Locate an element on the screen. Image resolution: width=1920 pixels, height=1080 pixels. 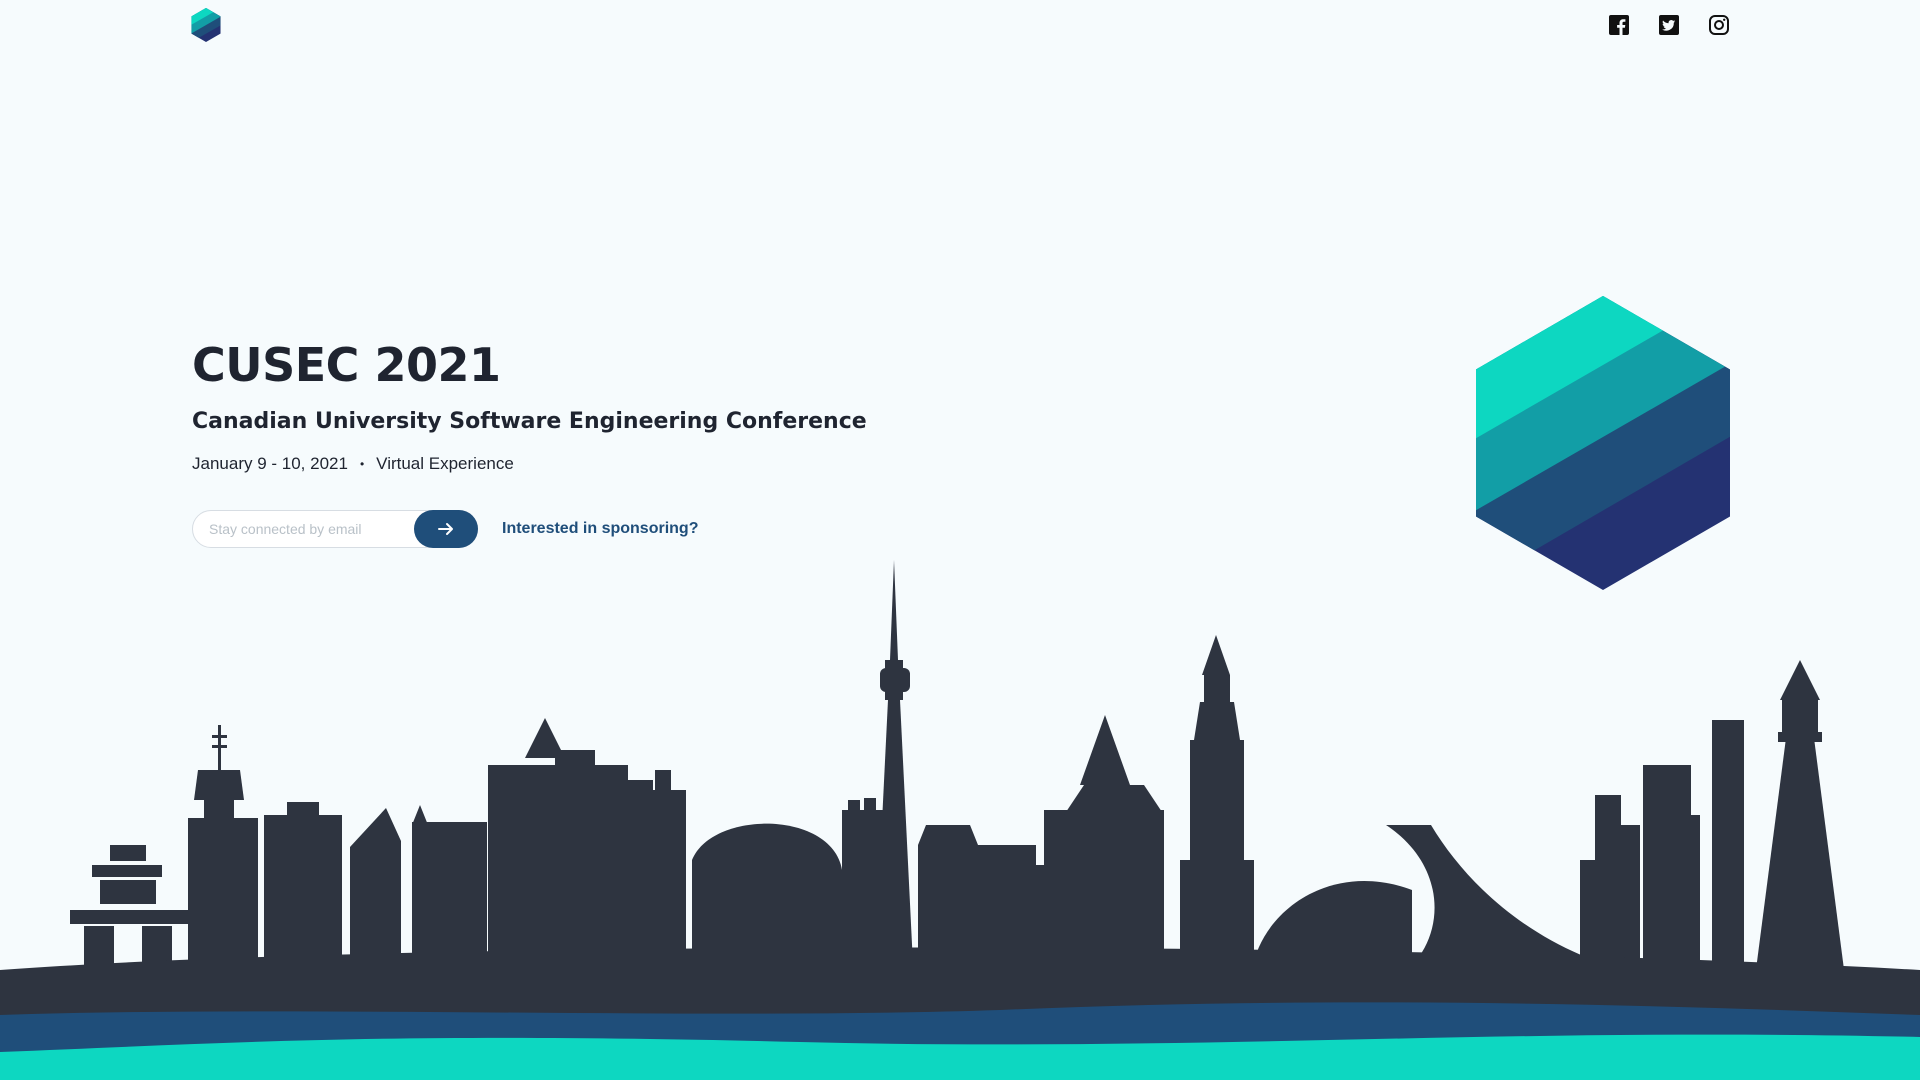
instagram-icon is located at coordinates (1719, 25).